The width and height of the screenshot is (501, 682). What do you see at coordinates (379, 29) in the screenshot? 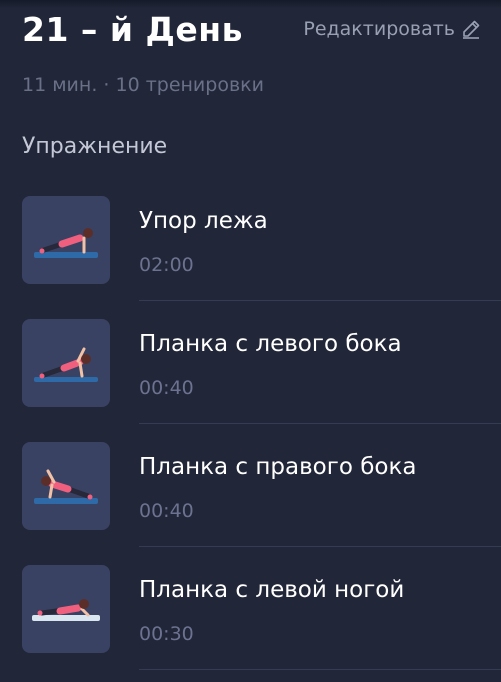
I see `edit-label: Редактировать` at bounding box center [379, 29].